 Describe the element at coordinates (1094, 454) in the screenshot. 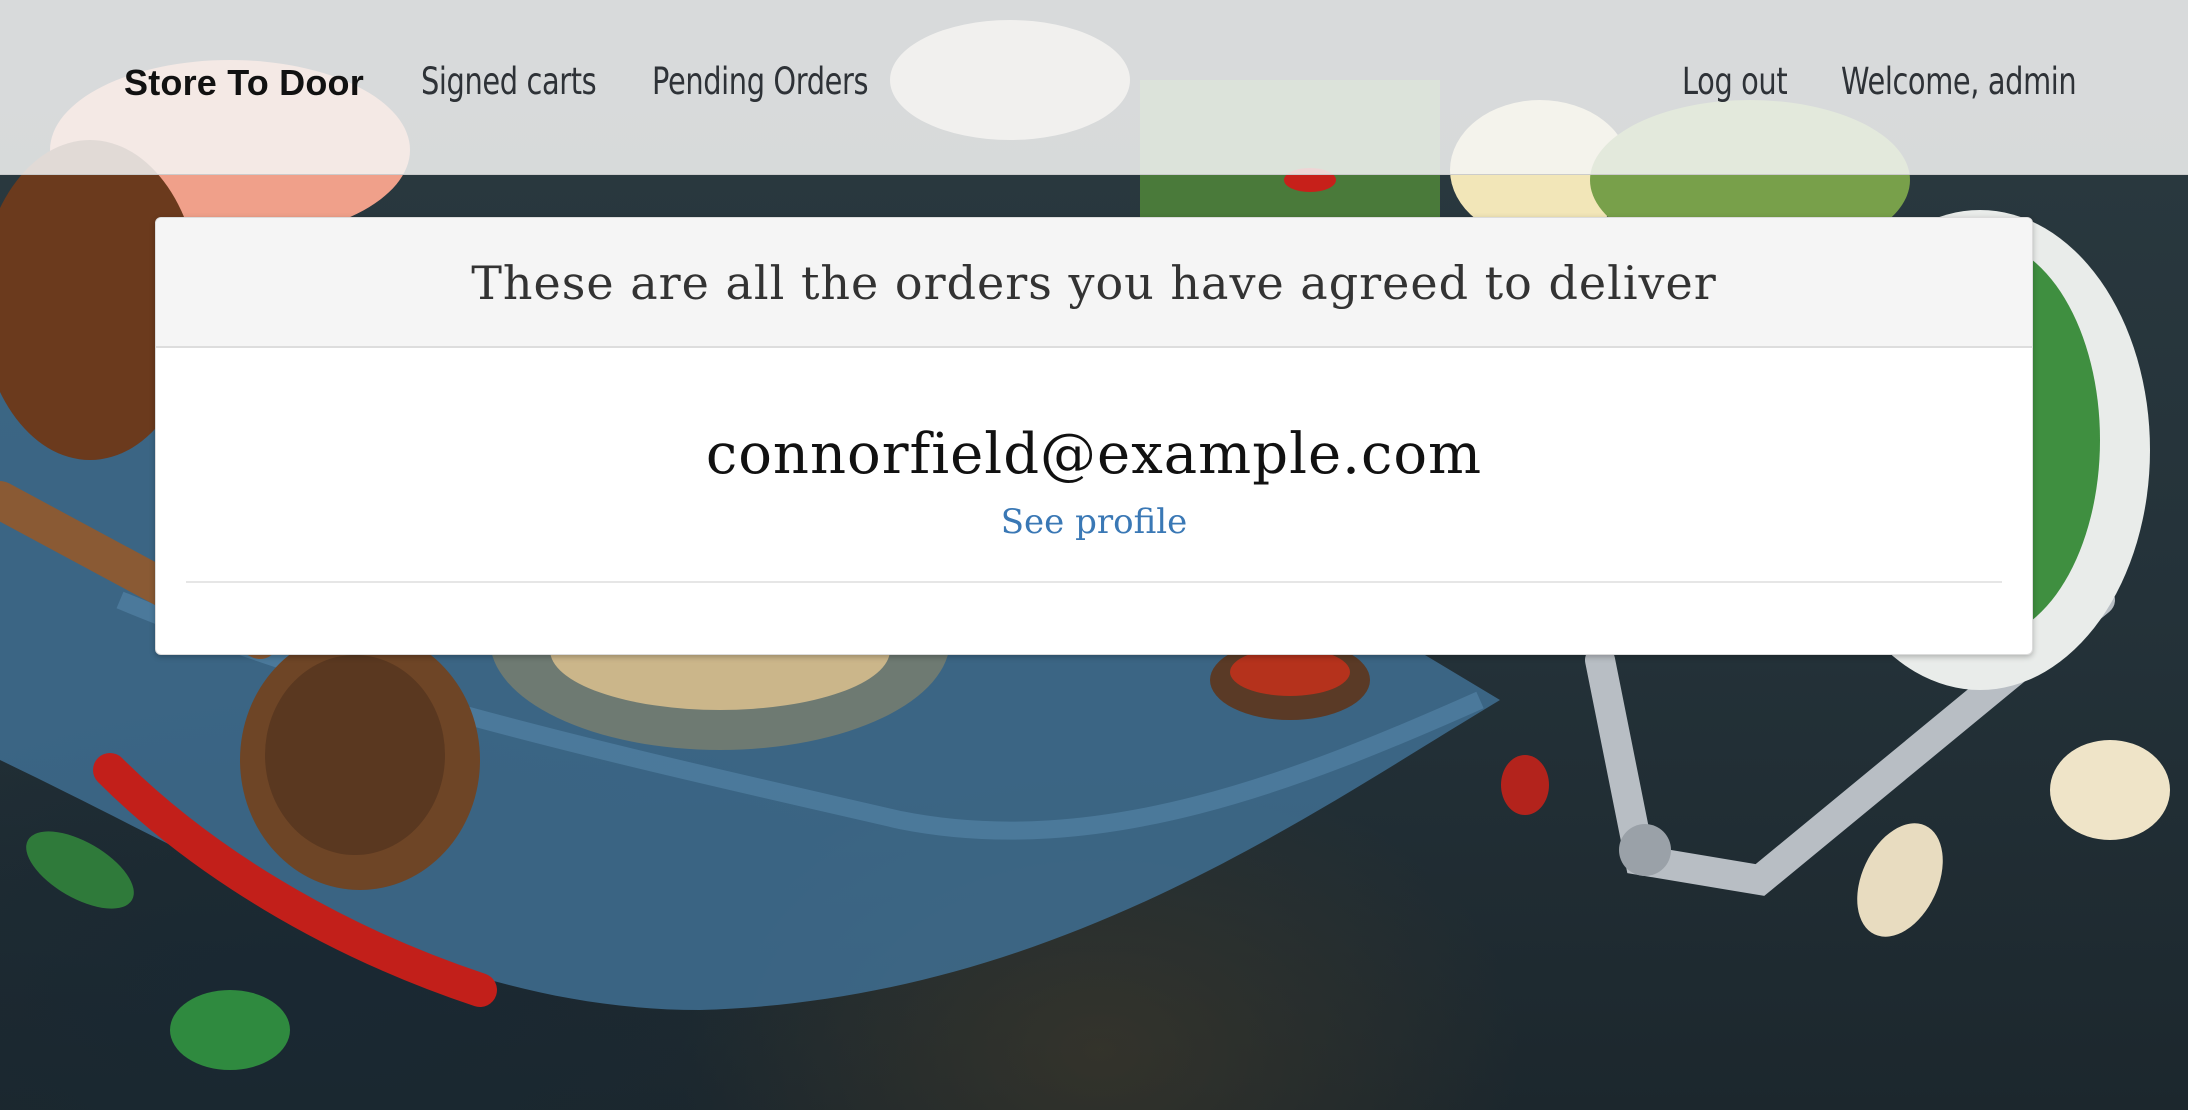

I see `order-email: connorfield@example.com` at that location.